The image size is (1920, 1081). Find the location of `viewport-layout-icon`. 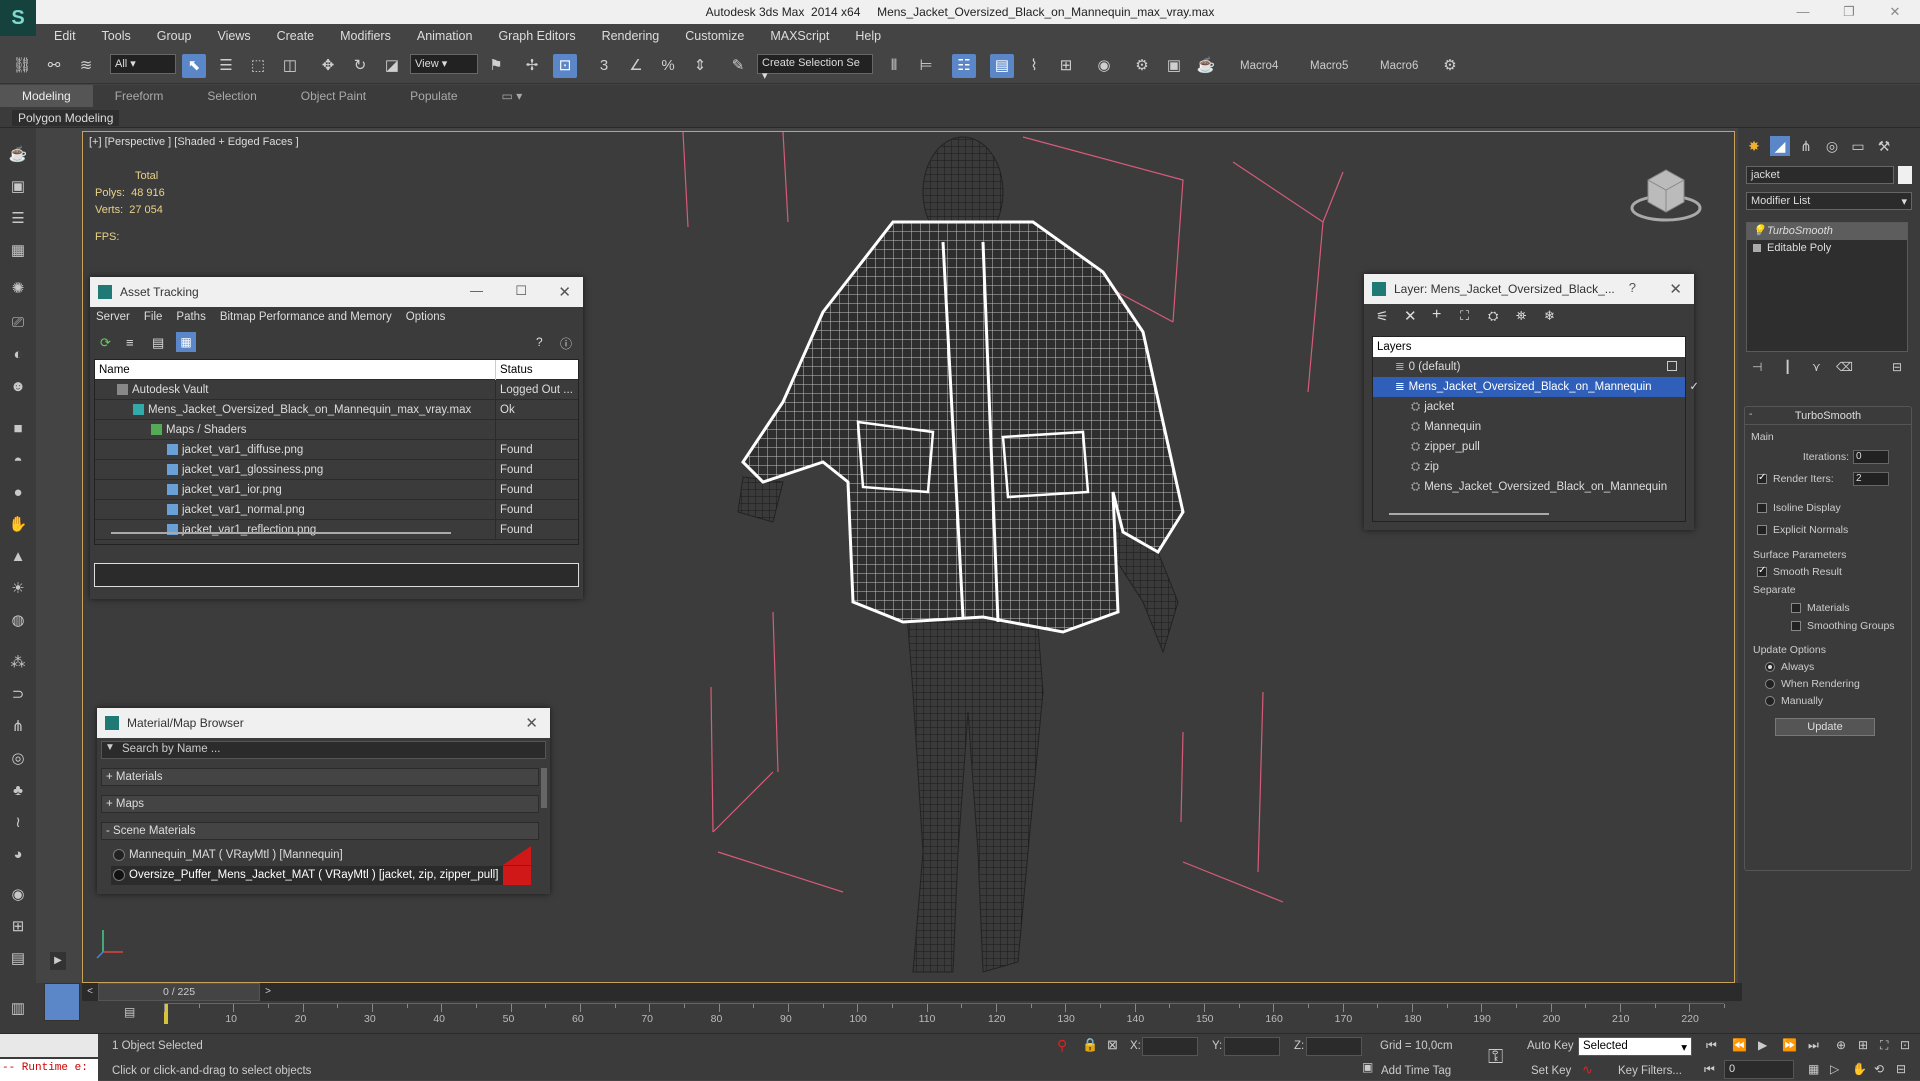

viewport-layout-icon is located at coordinates (62, 1002).